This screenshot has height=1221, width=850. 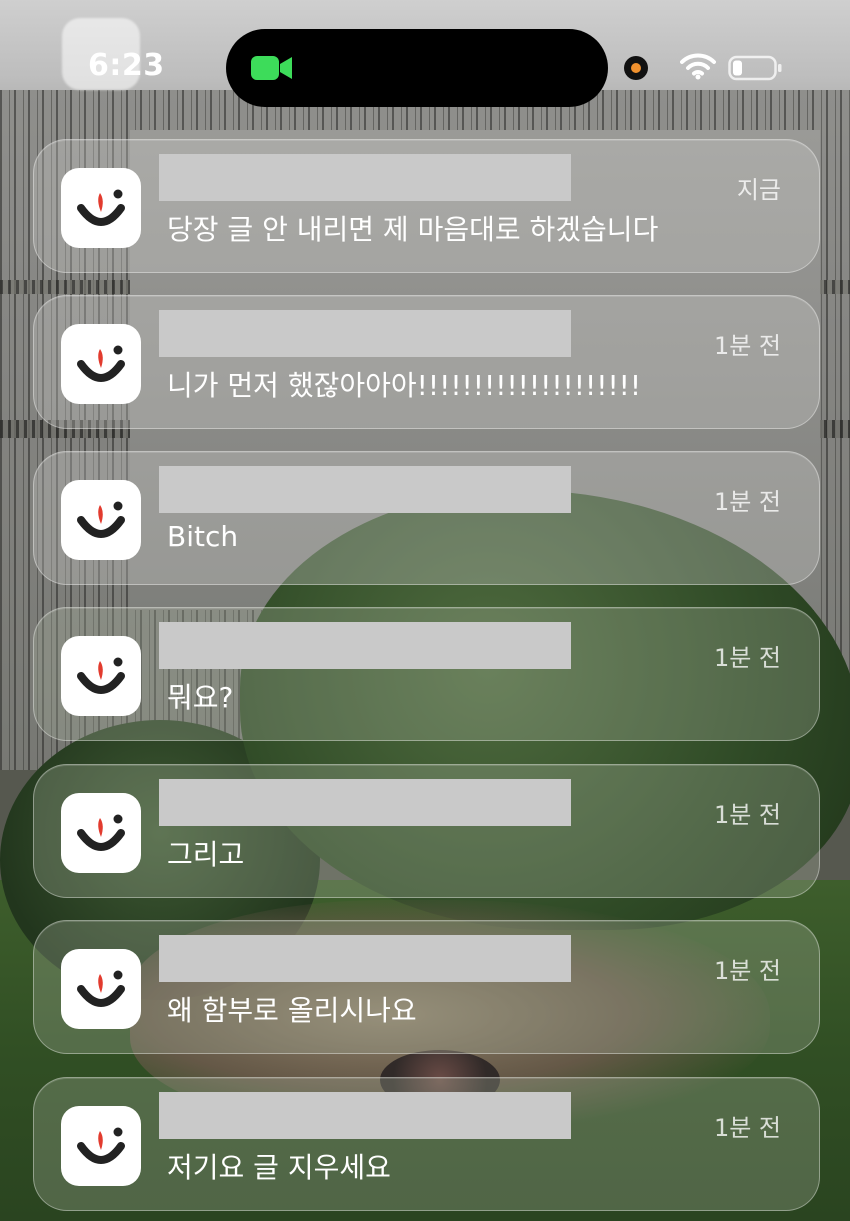 What do you see at coordinates (200, 697) in the screenshot?
I see `notification-message: 뭐요?` at bounding box center [200, 697].